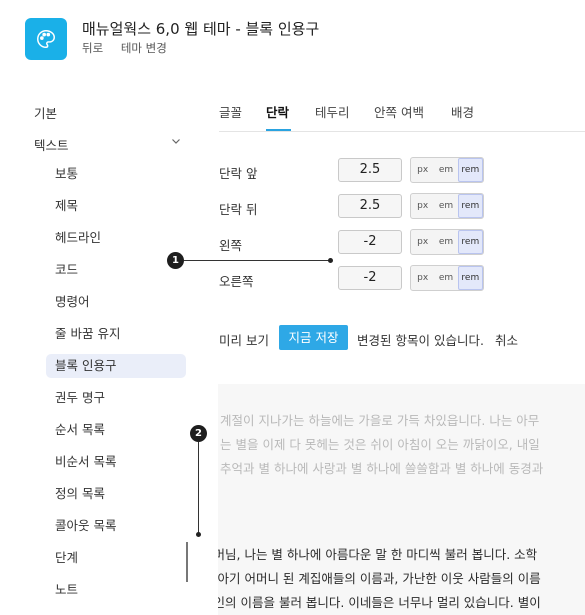 The height and width of the screenshot is (615, 585). I want to click on preview-paragraph-line: 계절이 지나가는 하늘에는 가을로 가득 차있읍니다. 나는 아무, so click(380, 420).